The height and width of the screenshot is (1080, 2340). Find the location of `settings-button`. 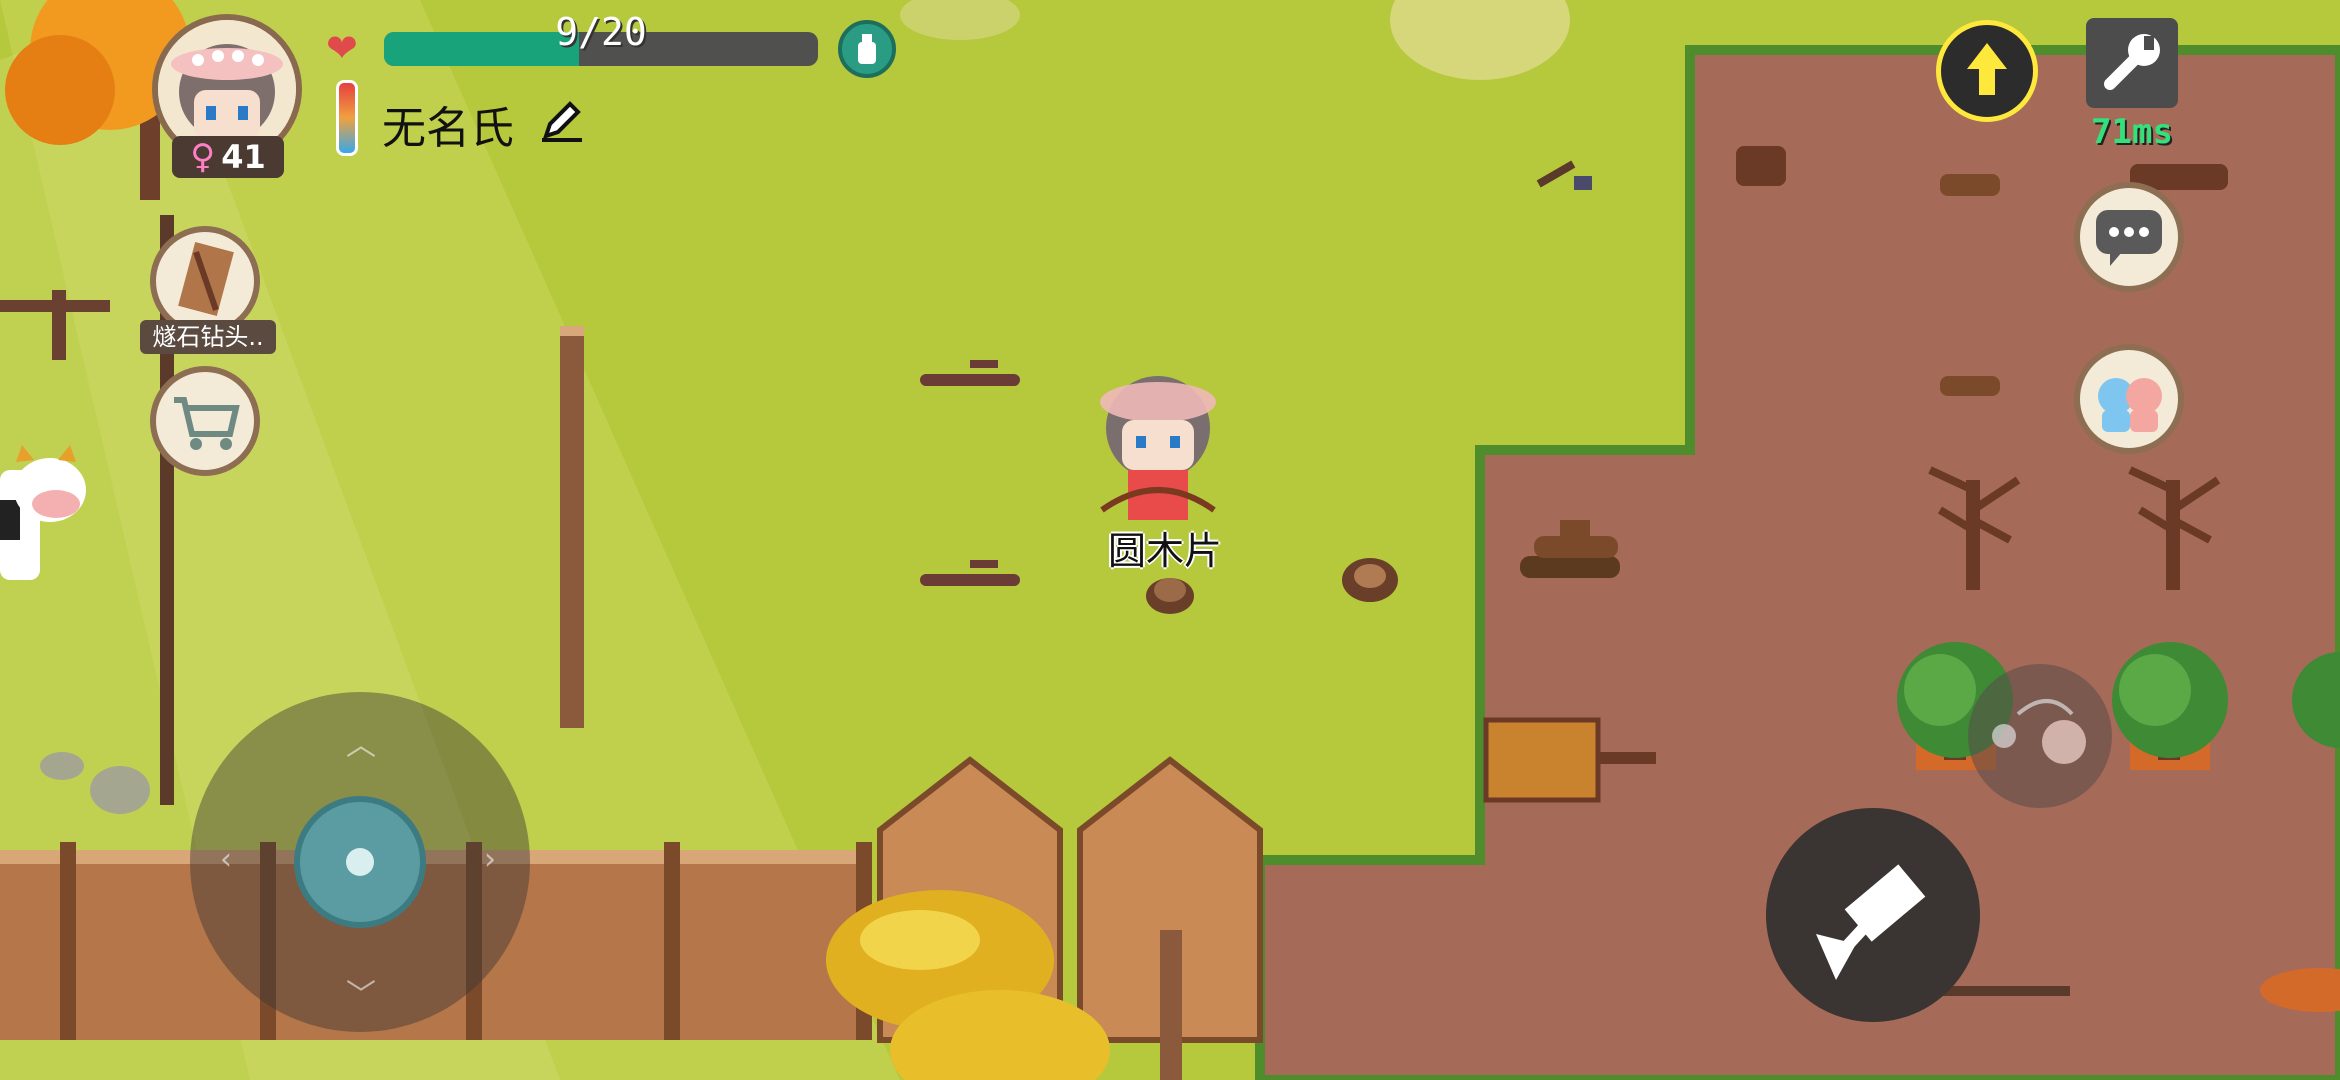

settings-button is located at coordinates (2132, 63).